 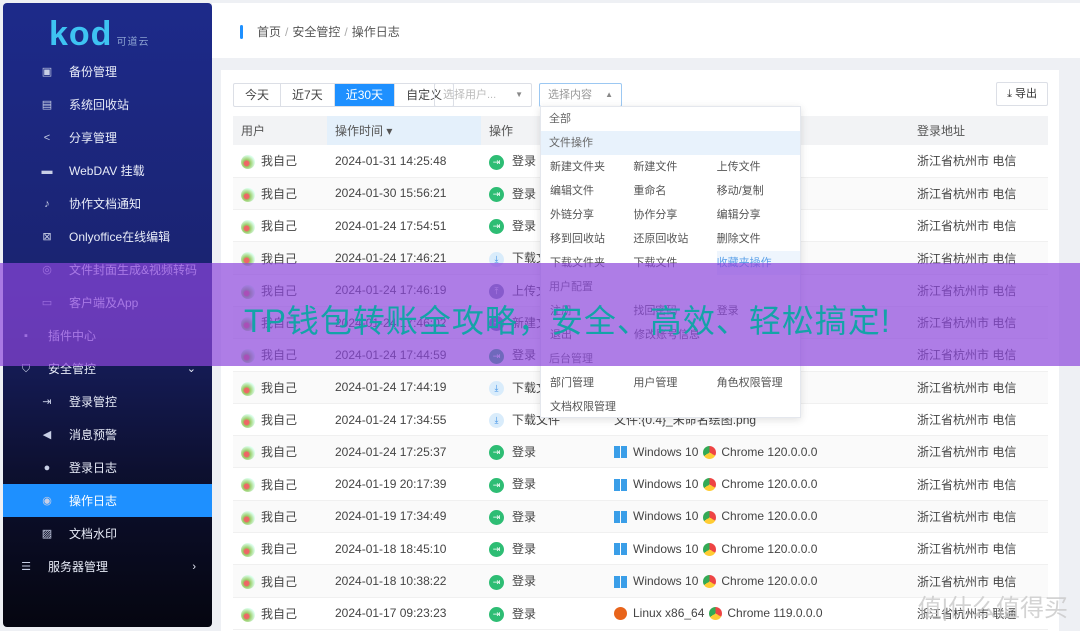 What do you see at coordinates (758, 215) in the screenshot?
I see `dropdown-option: 编辑分享` at bounding box center [758, 215].